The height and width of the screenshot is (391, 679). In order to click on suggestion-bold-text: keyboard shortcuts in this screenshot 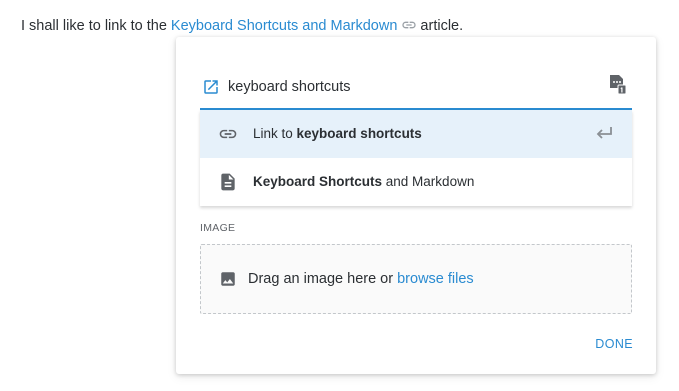, I will do `click(359, 133)`.